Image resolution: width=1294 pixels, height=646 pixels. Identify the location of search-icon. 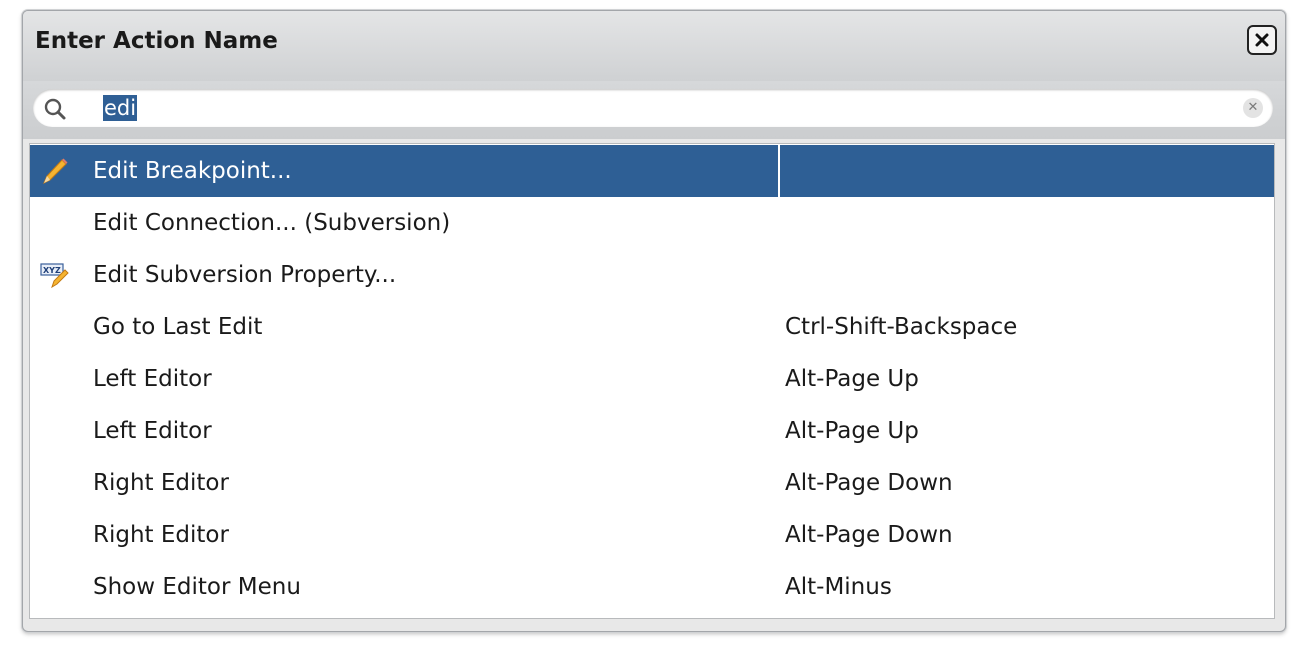
(55, 109).